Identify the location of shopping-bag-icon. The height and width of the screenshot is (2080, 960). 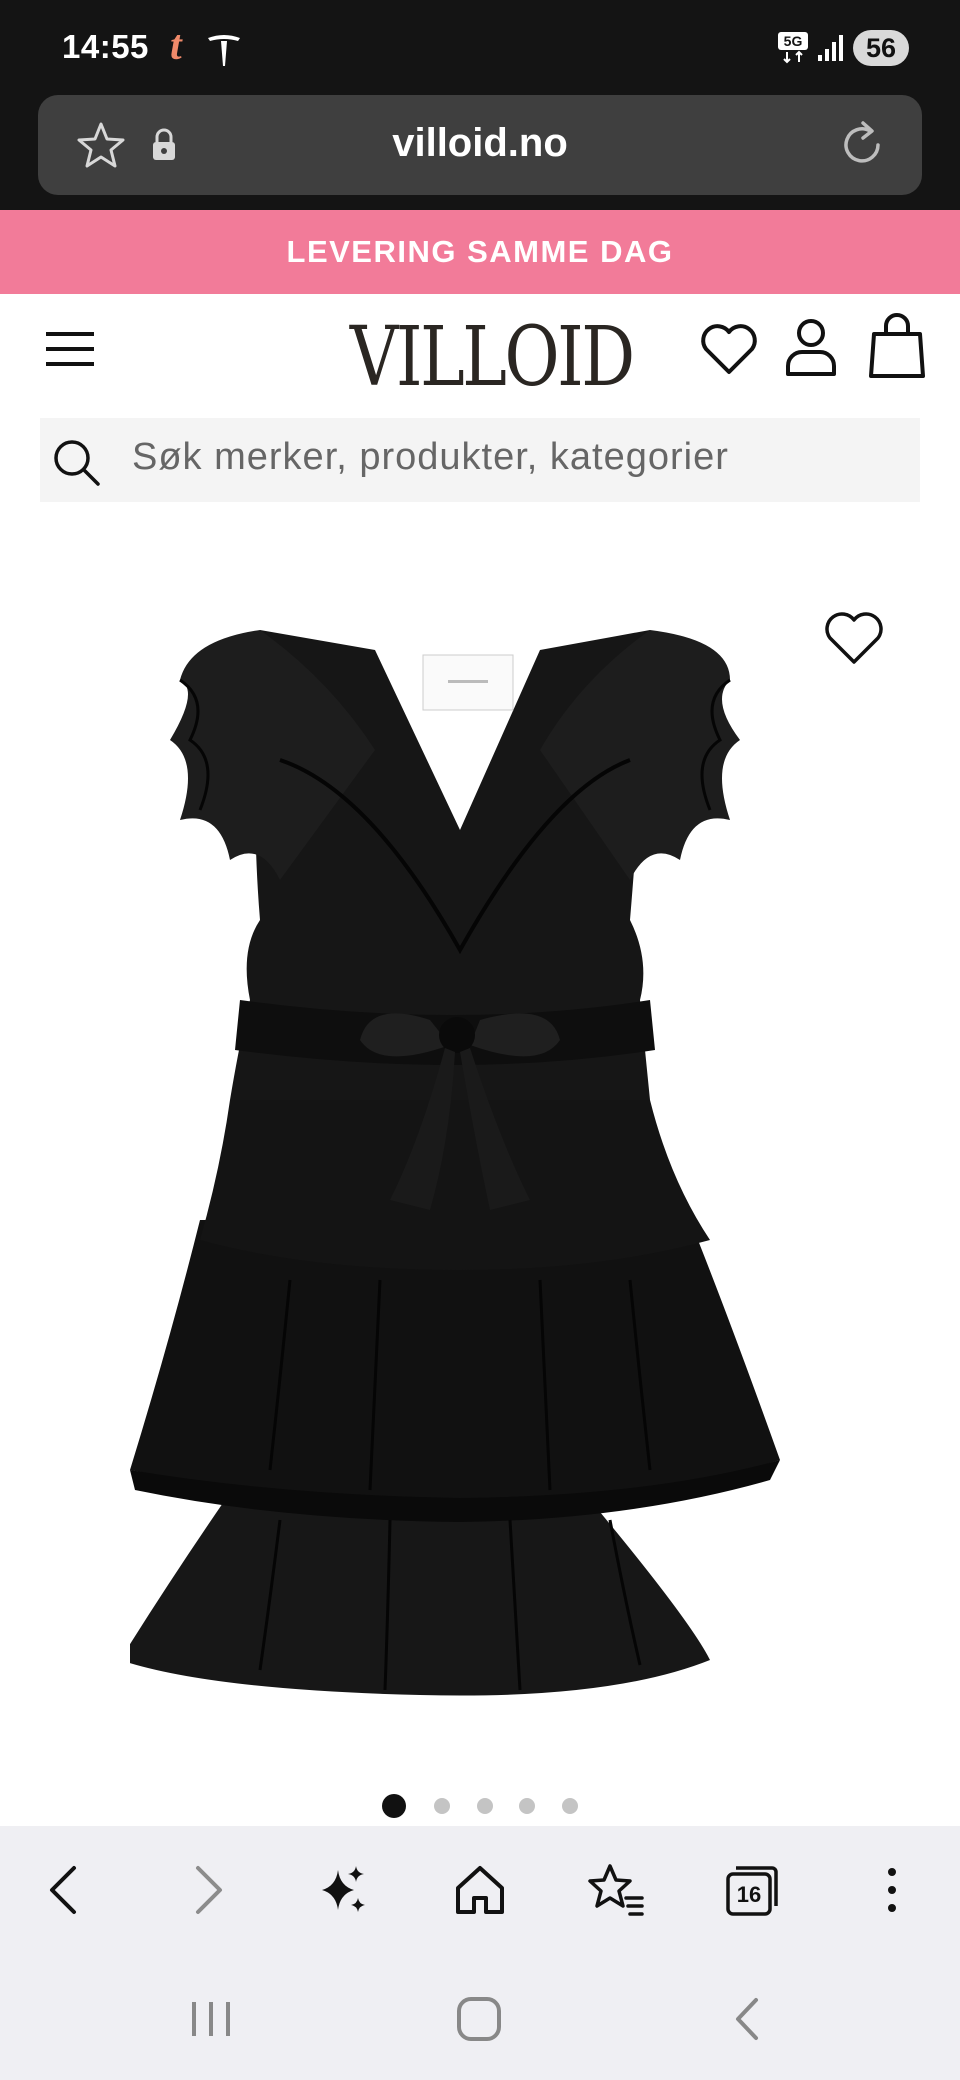
(897, 346).